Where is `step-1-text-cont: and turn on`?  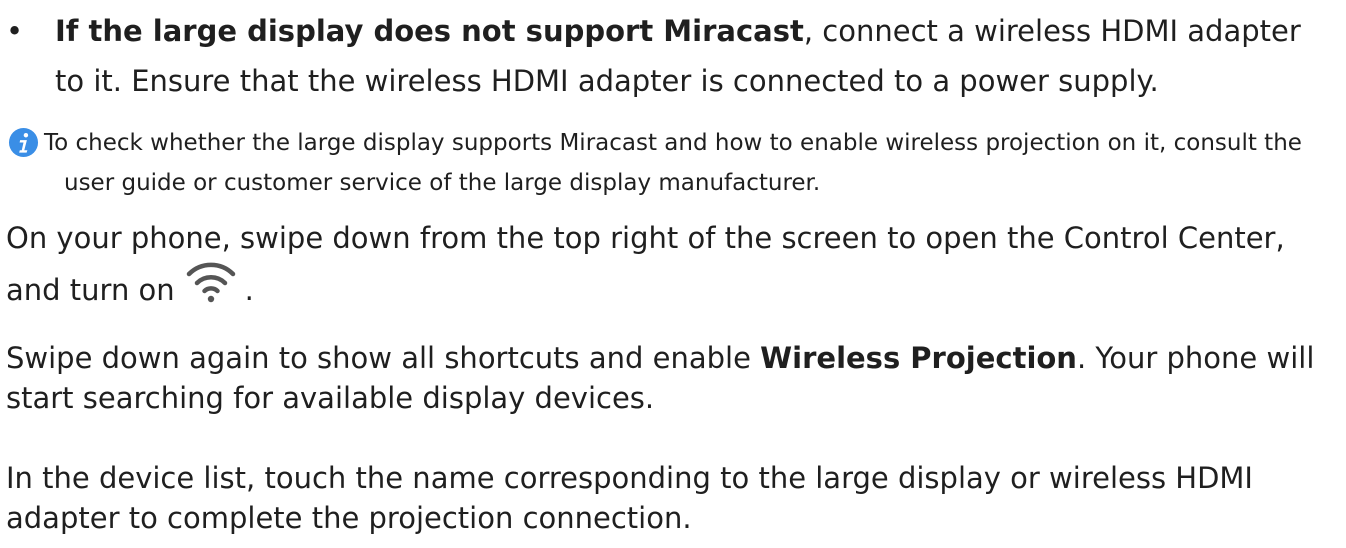 step-1-text-cont: and turn on is located at coordinates (90, 290).